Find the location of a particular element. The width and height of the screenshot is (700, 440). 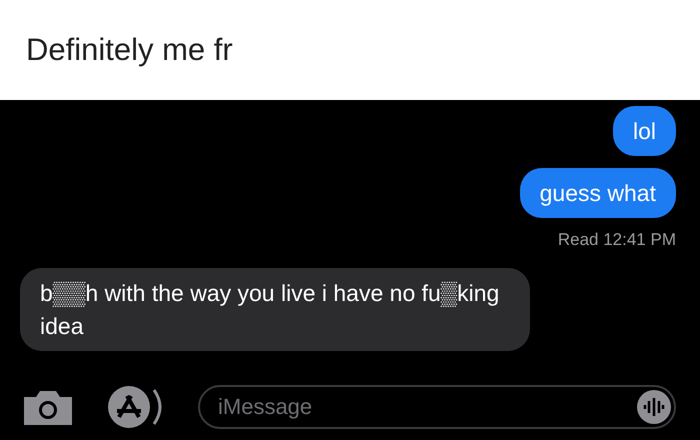

message-field: iMessage is located at coordinates (437, 407).